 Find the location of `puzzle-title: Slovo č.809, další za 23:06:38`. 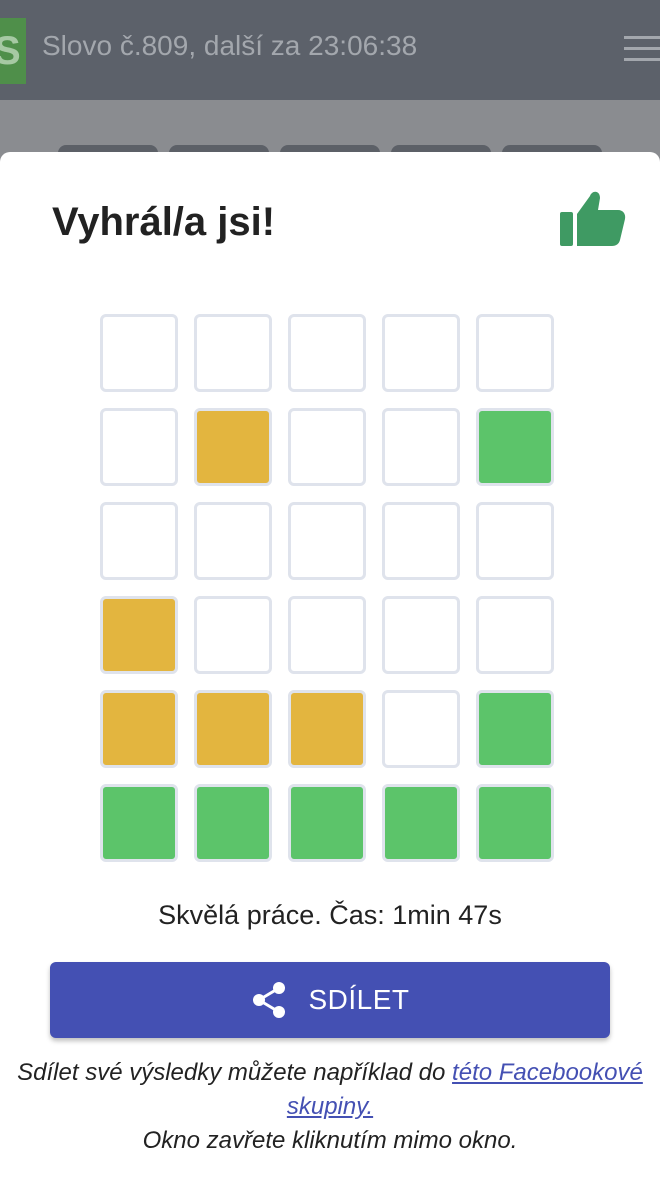

puzzle-title: Slovo č.809, další za 23:06:38 is located at coordinates (230, 45).